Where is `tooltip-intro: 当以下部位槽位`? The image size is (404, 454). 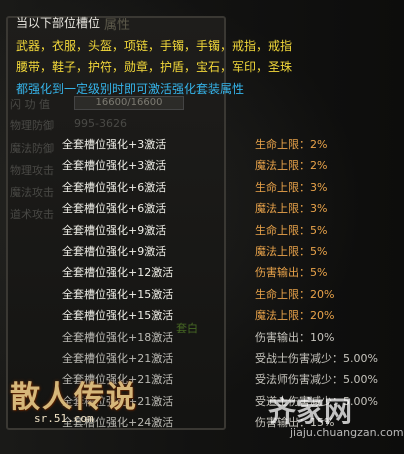
tooltip-intro: 当以下部位槽位 is located at coordinates (58, 23).